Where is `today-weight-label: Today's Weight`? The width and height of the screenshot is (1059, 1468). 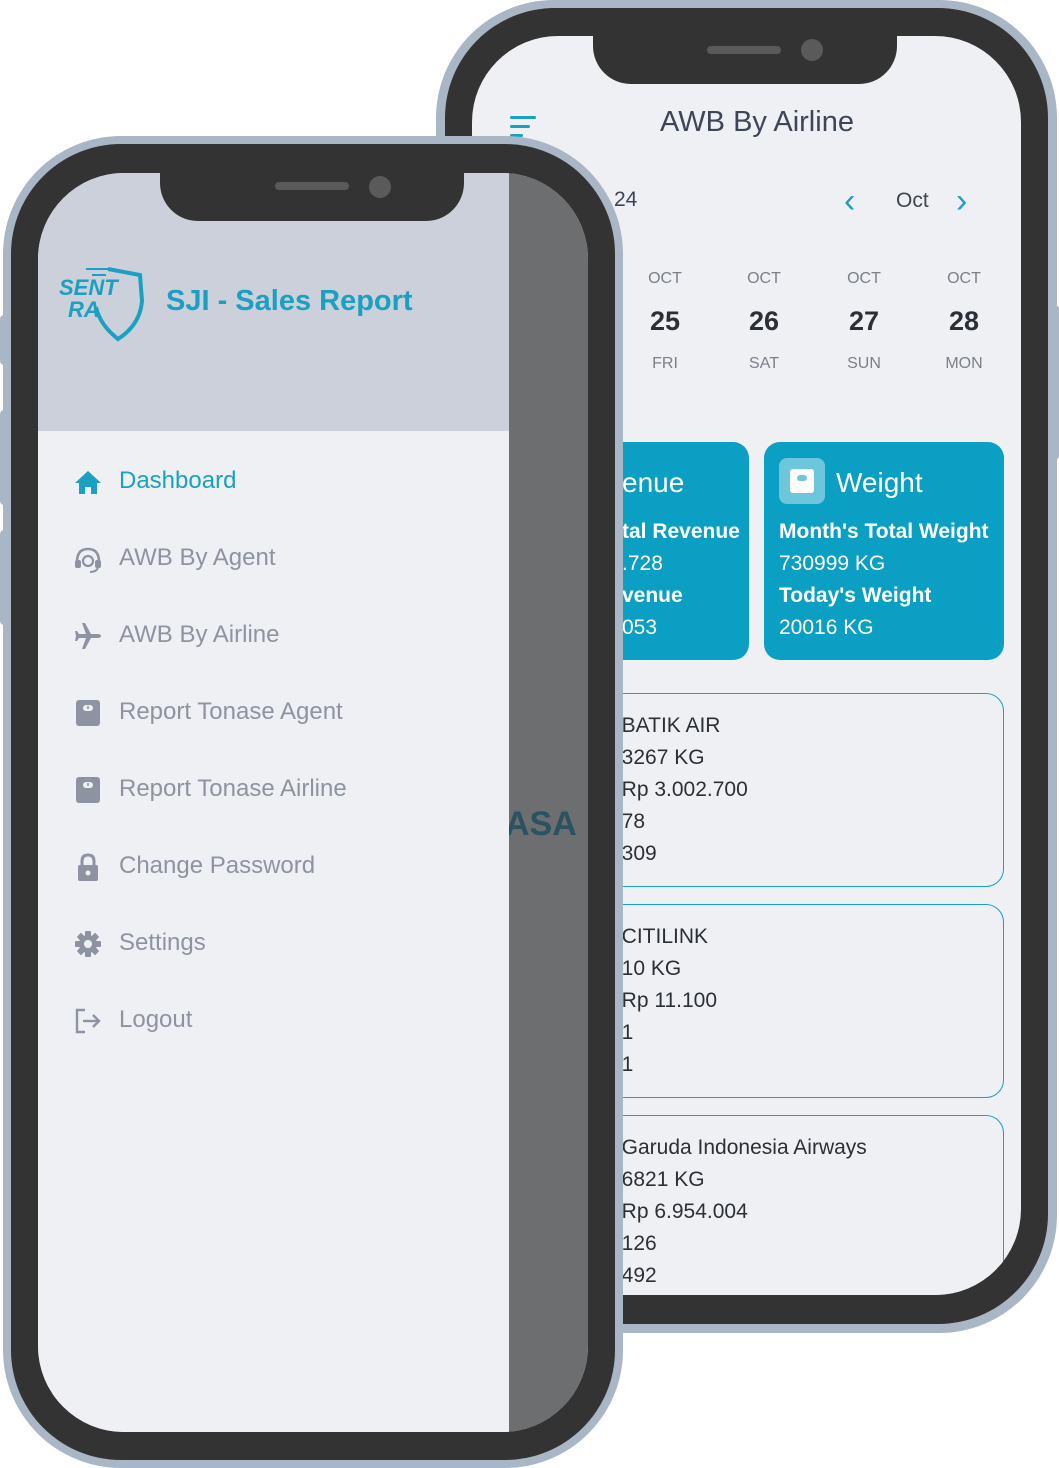 today-weight-label: Today's Weight is located at coordinates (855, 595).